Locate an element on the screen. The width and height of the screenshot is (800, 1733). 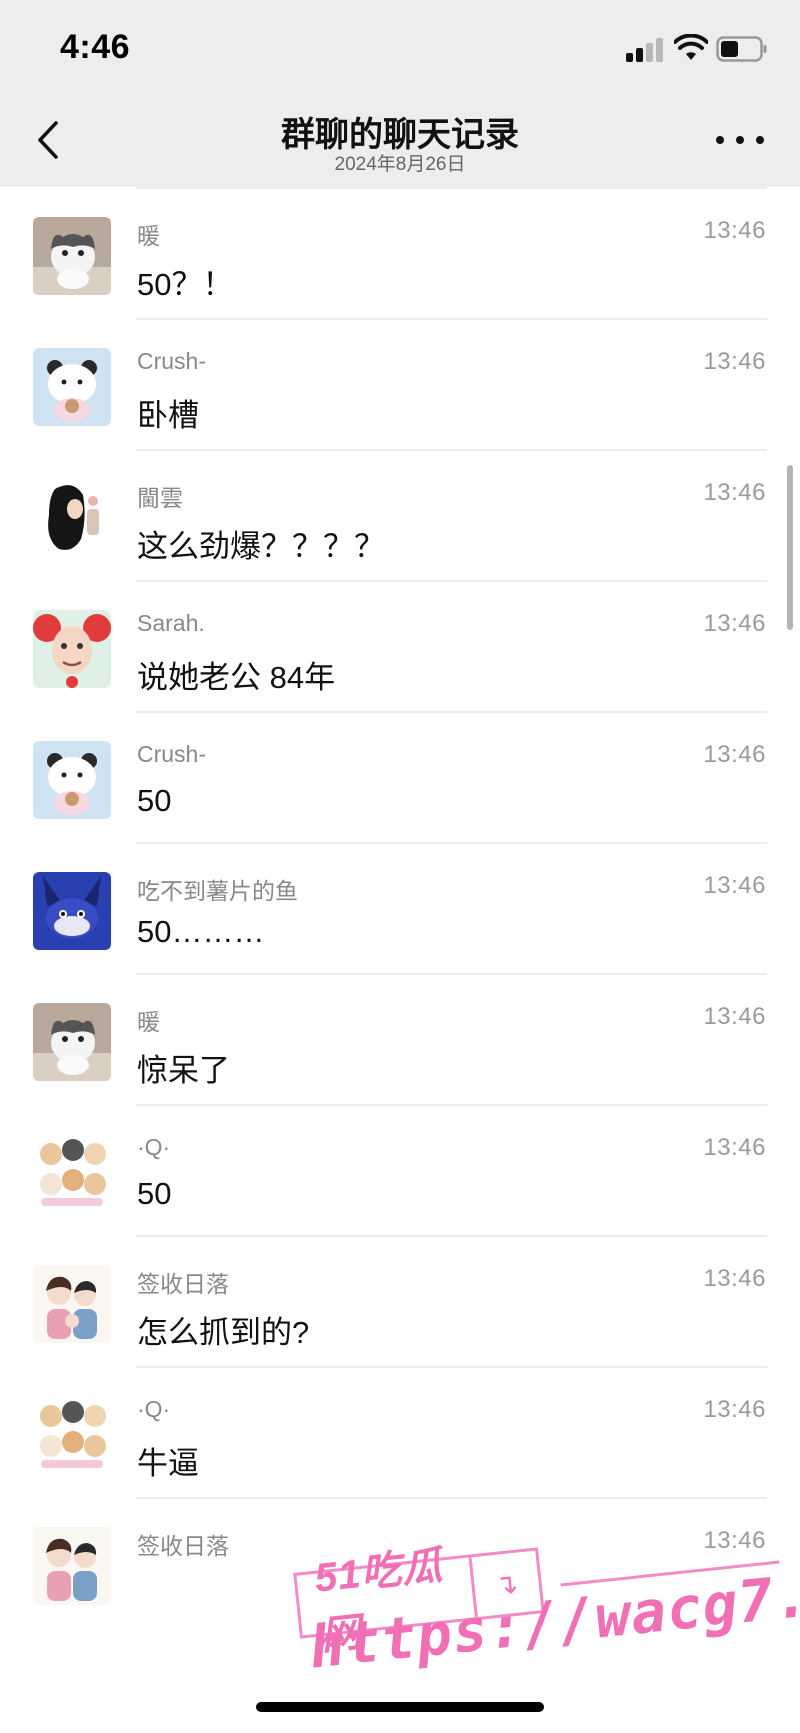
message-text: 50？！ is located at coordinates (185, 284).